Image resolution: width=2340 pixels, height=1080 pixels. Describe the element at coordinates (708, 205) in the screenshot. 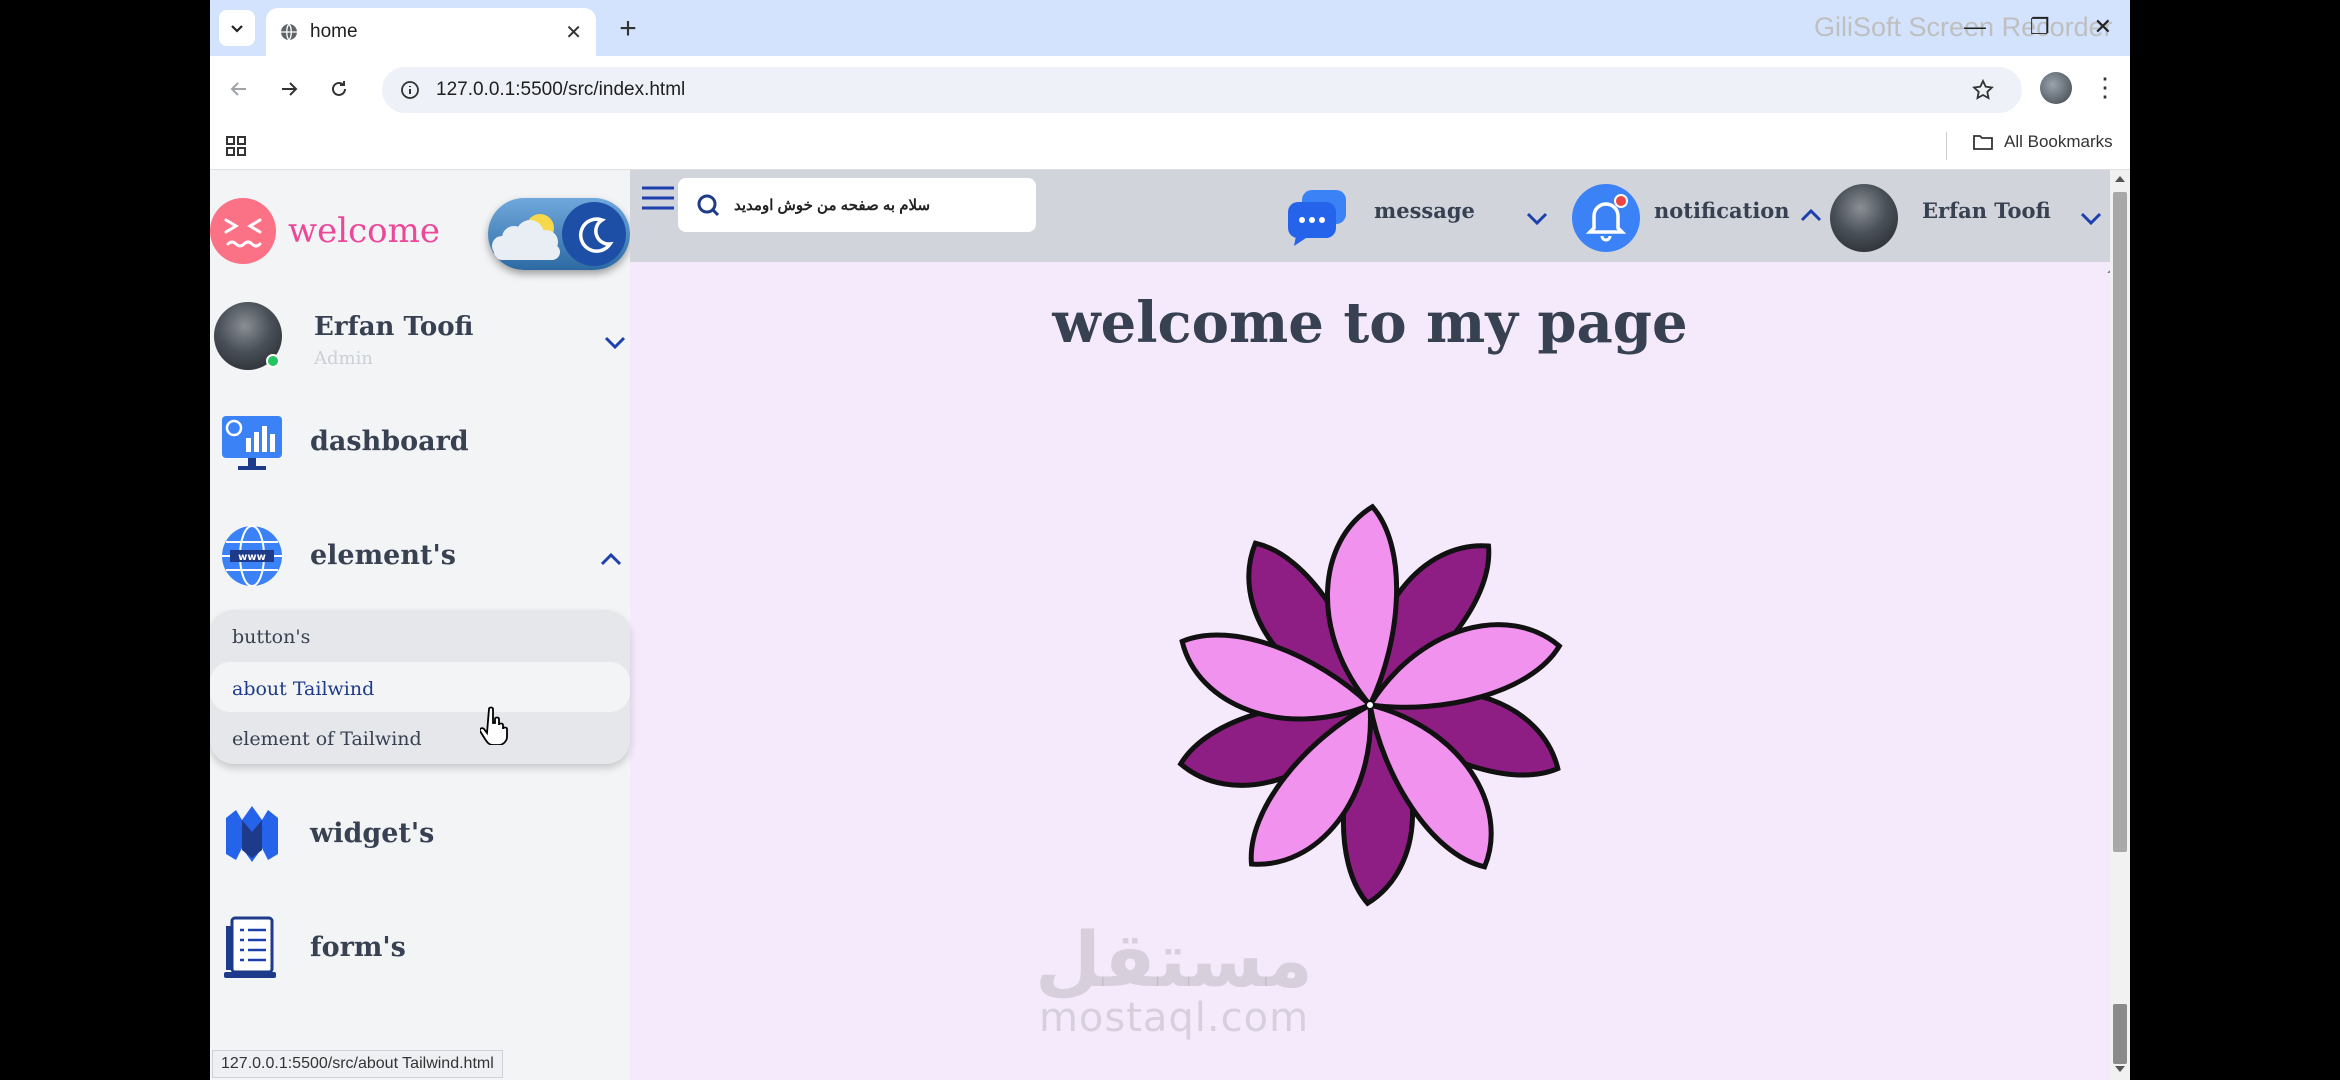

I see `search-icon` at that location.